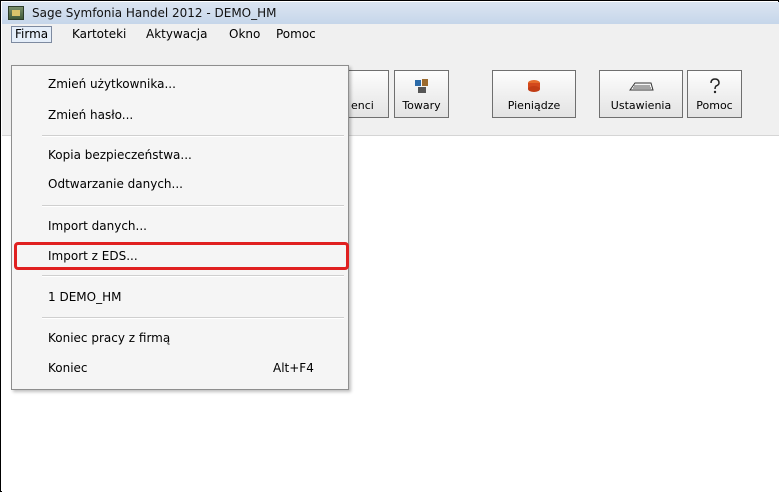  What do you see at coordinates (176, 34) in the screenshot?
I see `menu-aktywacja: Aktywacja` at bounding box center [176, 34].